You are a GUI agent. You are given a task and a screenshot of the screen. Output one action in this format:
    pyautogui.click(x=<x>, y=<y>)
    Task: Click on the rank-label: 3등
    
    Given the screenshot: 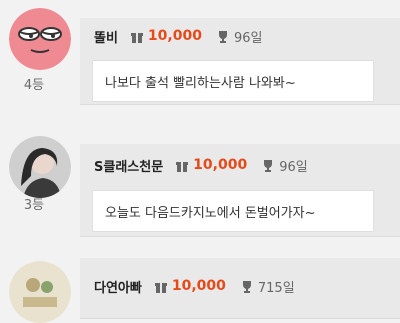 What is the action you would take?
    pyautogui.click(x=34, y=205)
    